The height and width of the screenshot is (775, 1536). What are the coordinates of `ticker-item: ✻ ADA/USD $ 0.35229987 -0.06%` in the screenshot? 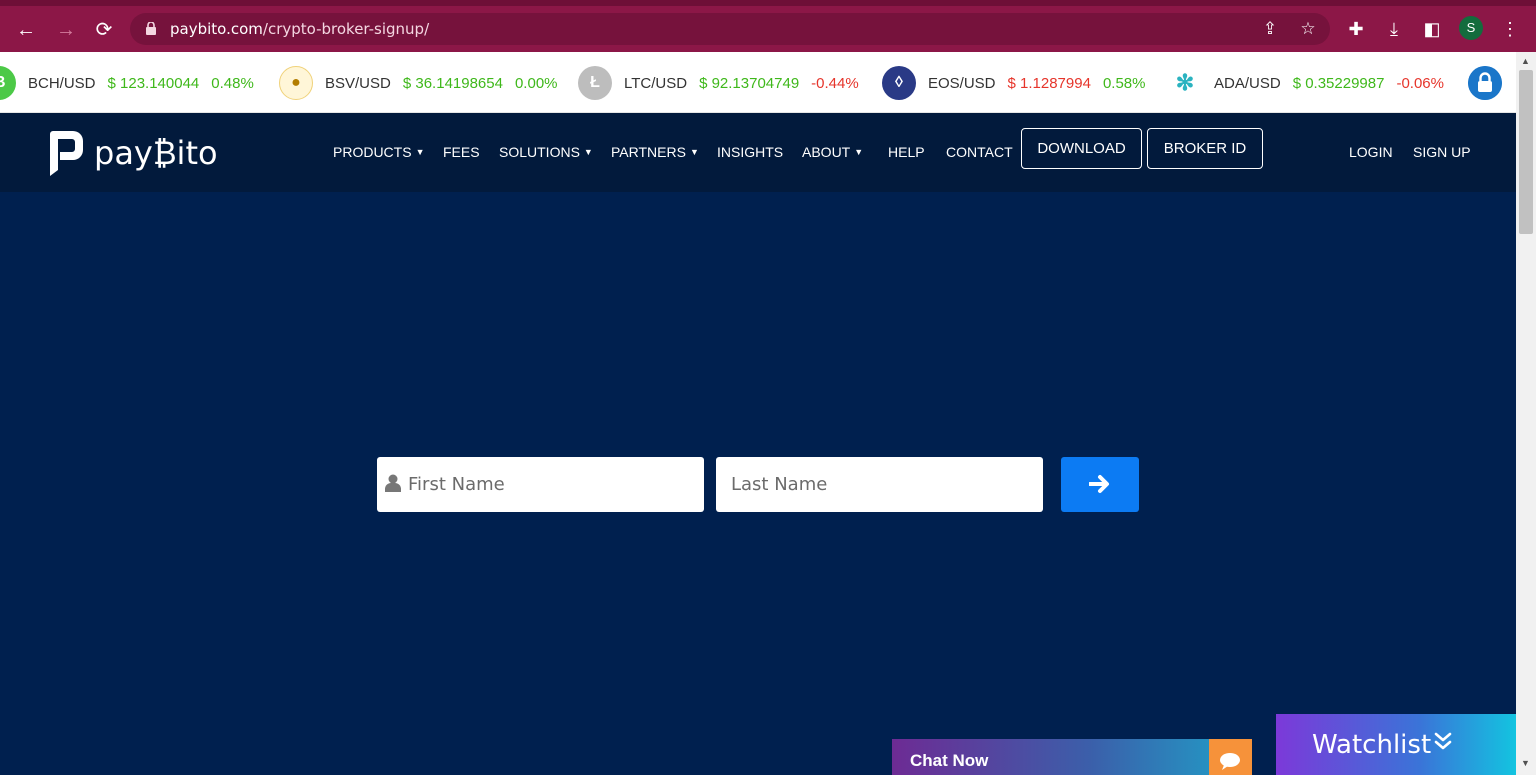 It's located at (1306, 83).